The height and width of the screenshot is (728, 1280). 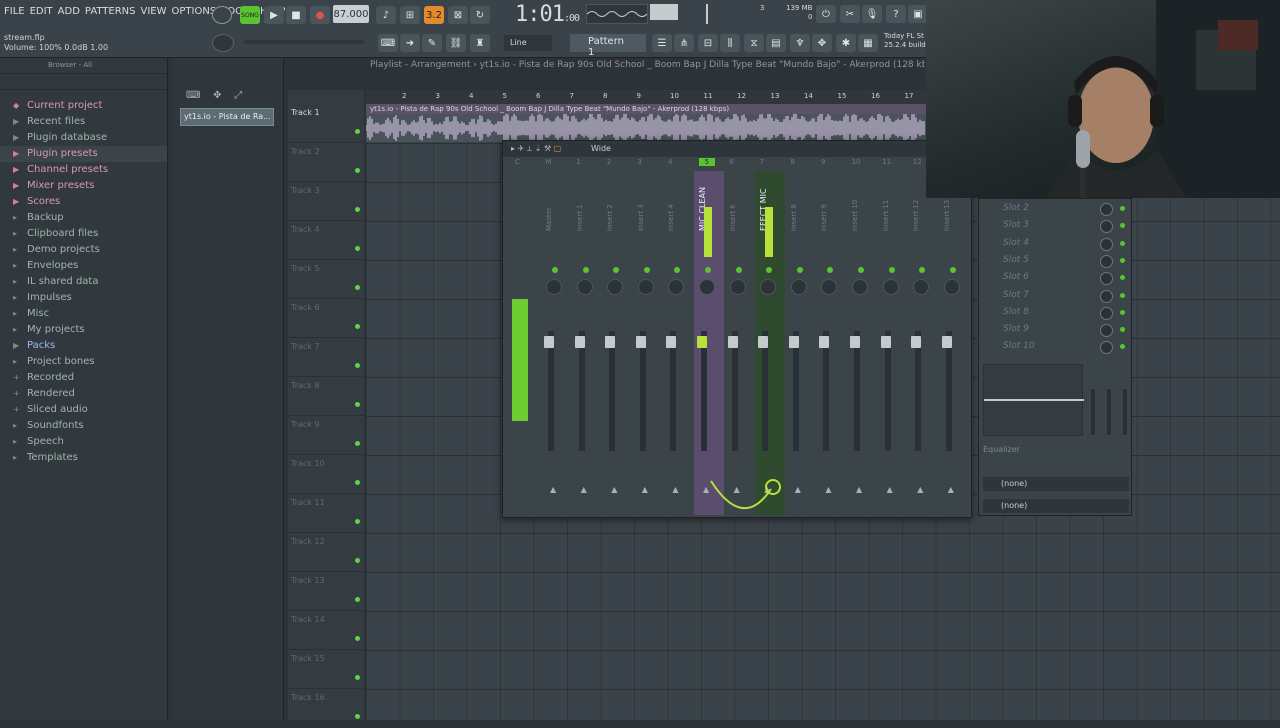 I want to click on browser-item-current-project: ◆ Current project, so click(x=83, y=106).